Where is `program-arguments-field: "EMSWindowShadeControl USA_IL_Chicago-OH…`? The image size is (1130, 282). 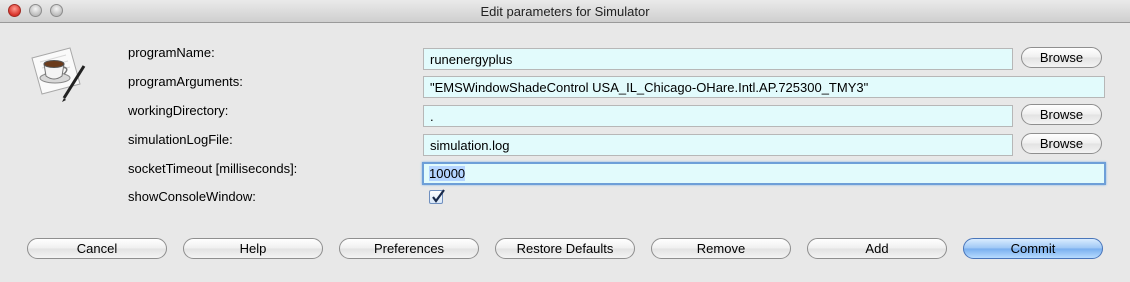 program-arguments-field: "EMSWindowShadeControl USA_IL_Chicago-OH… is located at coordinates (764, 87).